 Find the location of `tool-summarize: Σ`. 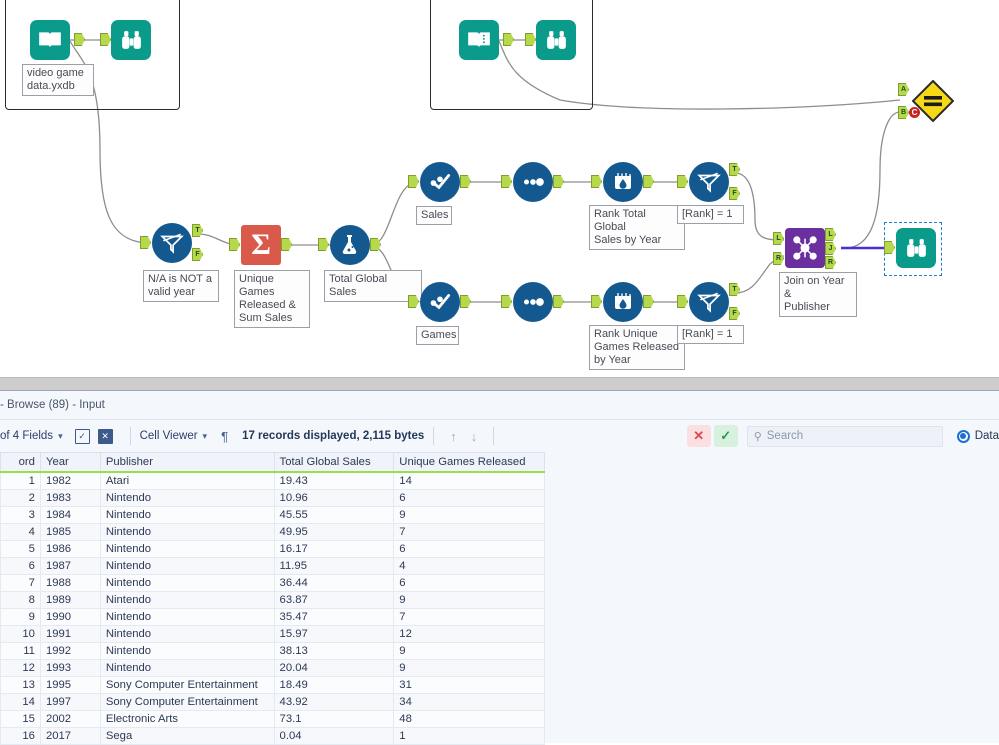

tool-summarize: Σ is located at coordinates (260, 245).